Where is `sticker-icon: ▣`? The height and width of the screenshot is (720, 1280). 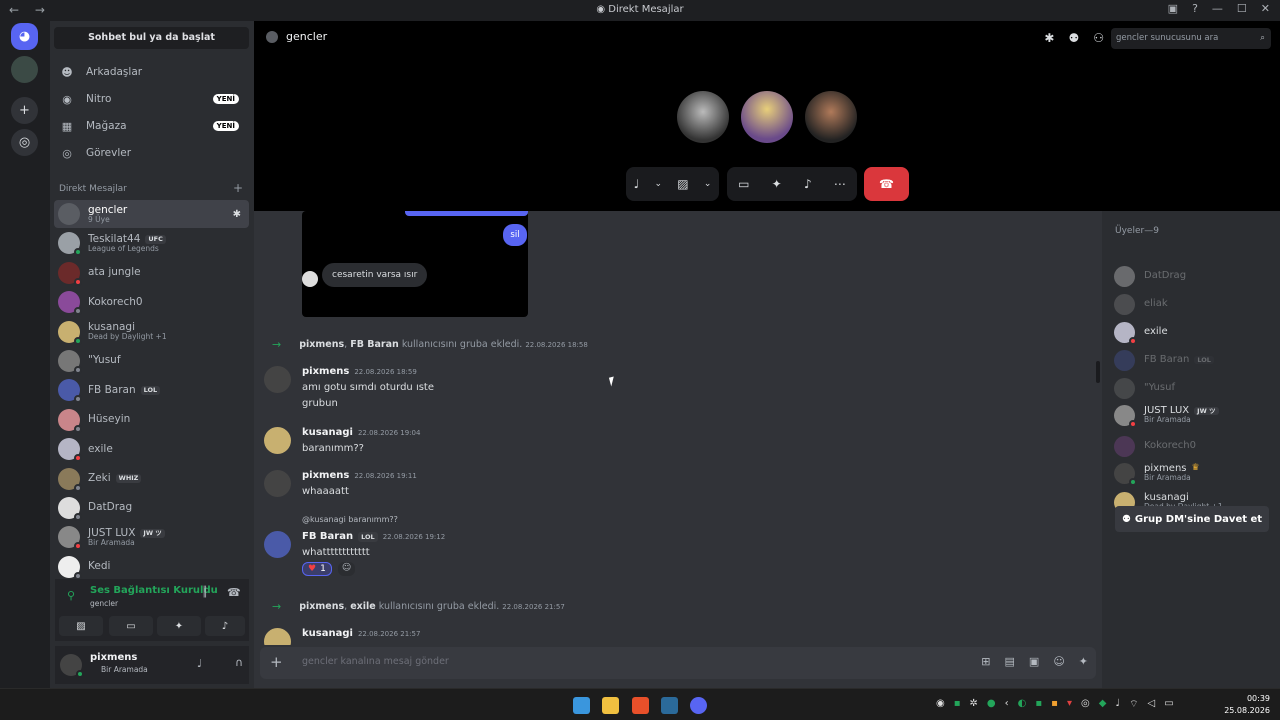 sticker-icon: ▣ is located at coordinates (1034, 661).